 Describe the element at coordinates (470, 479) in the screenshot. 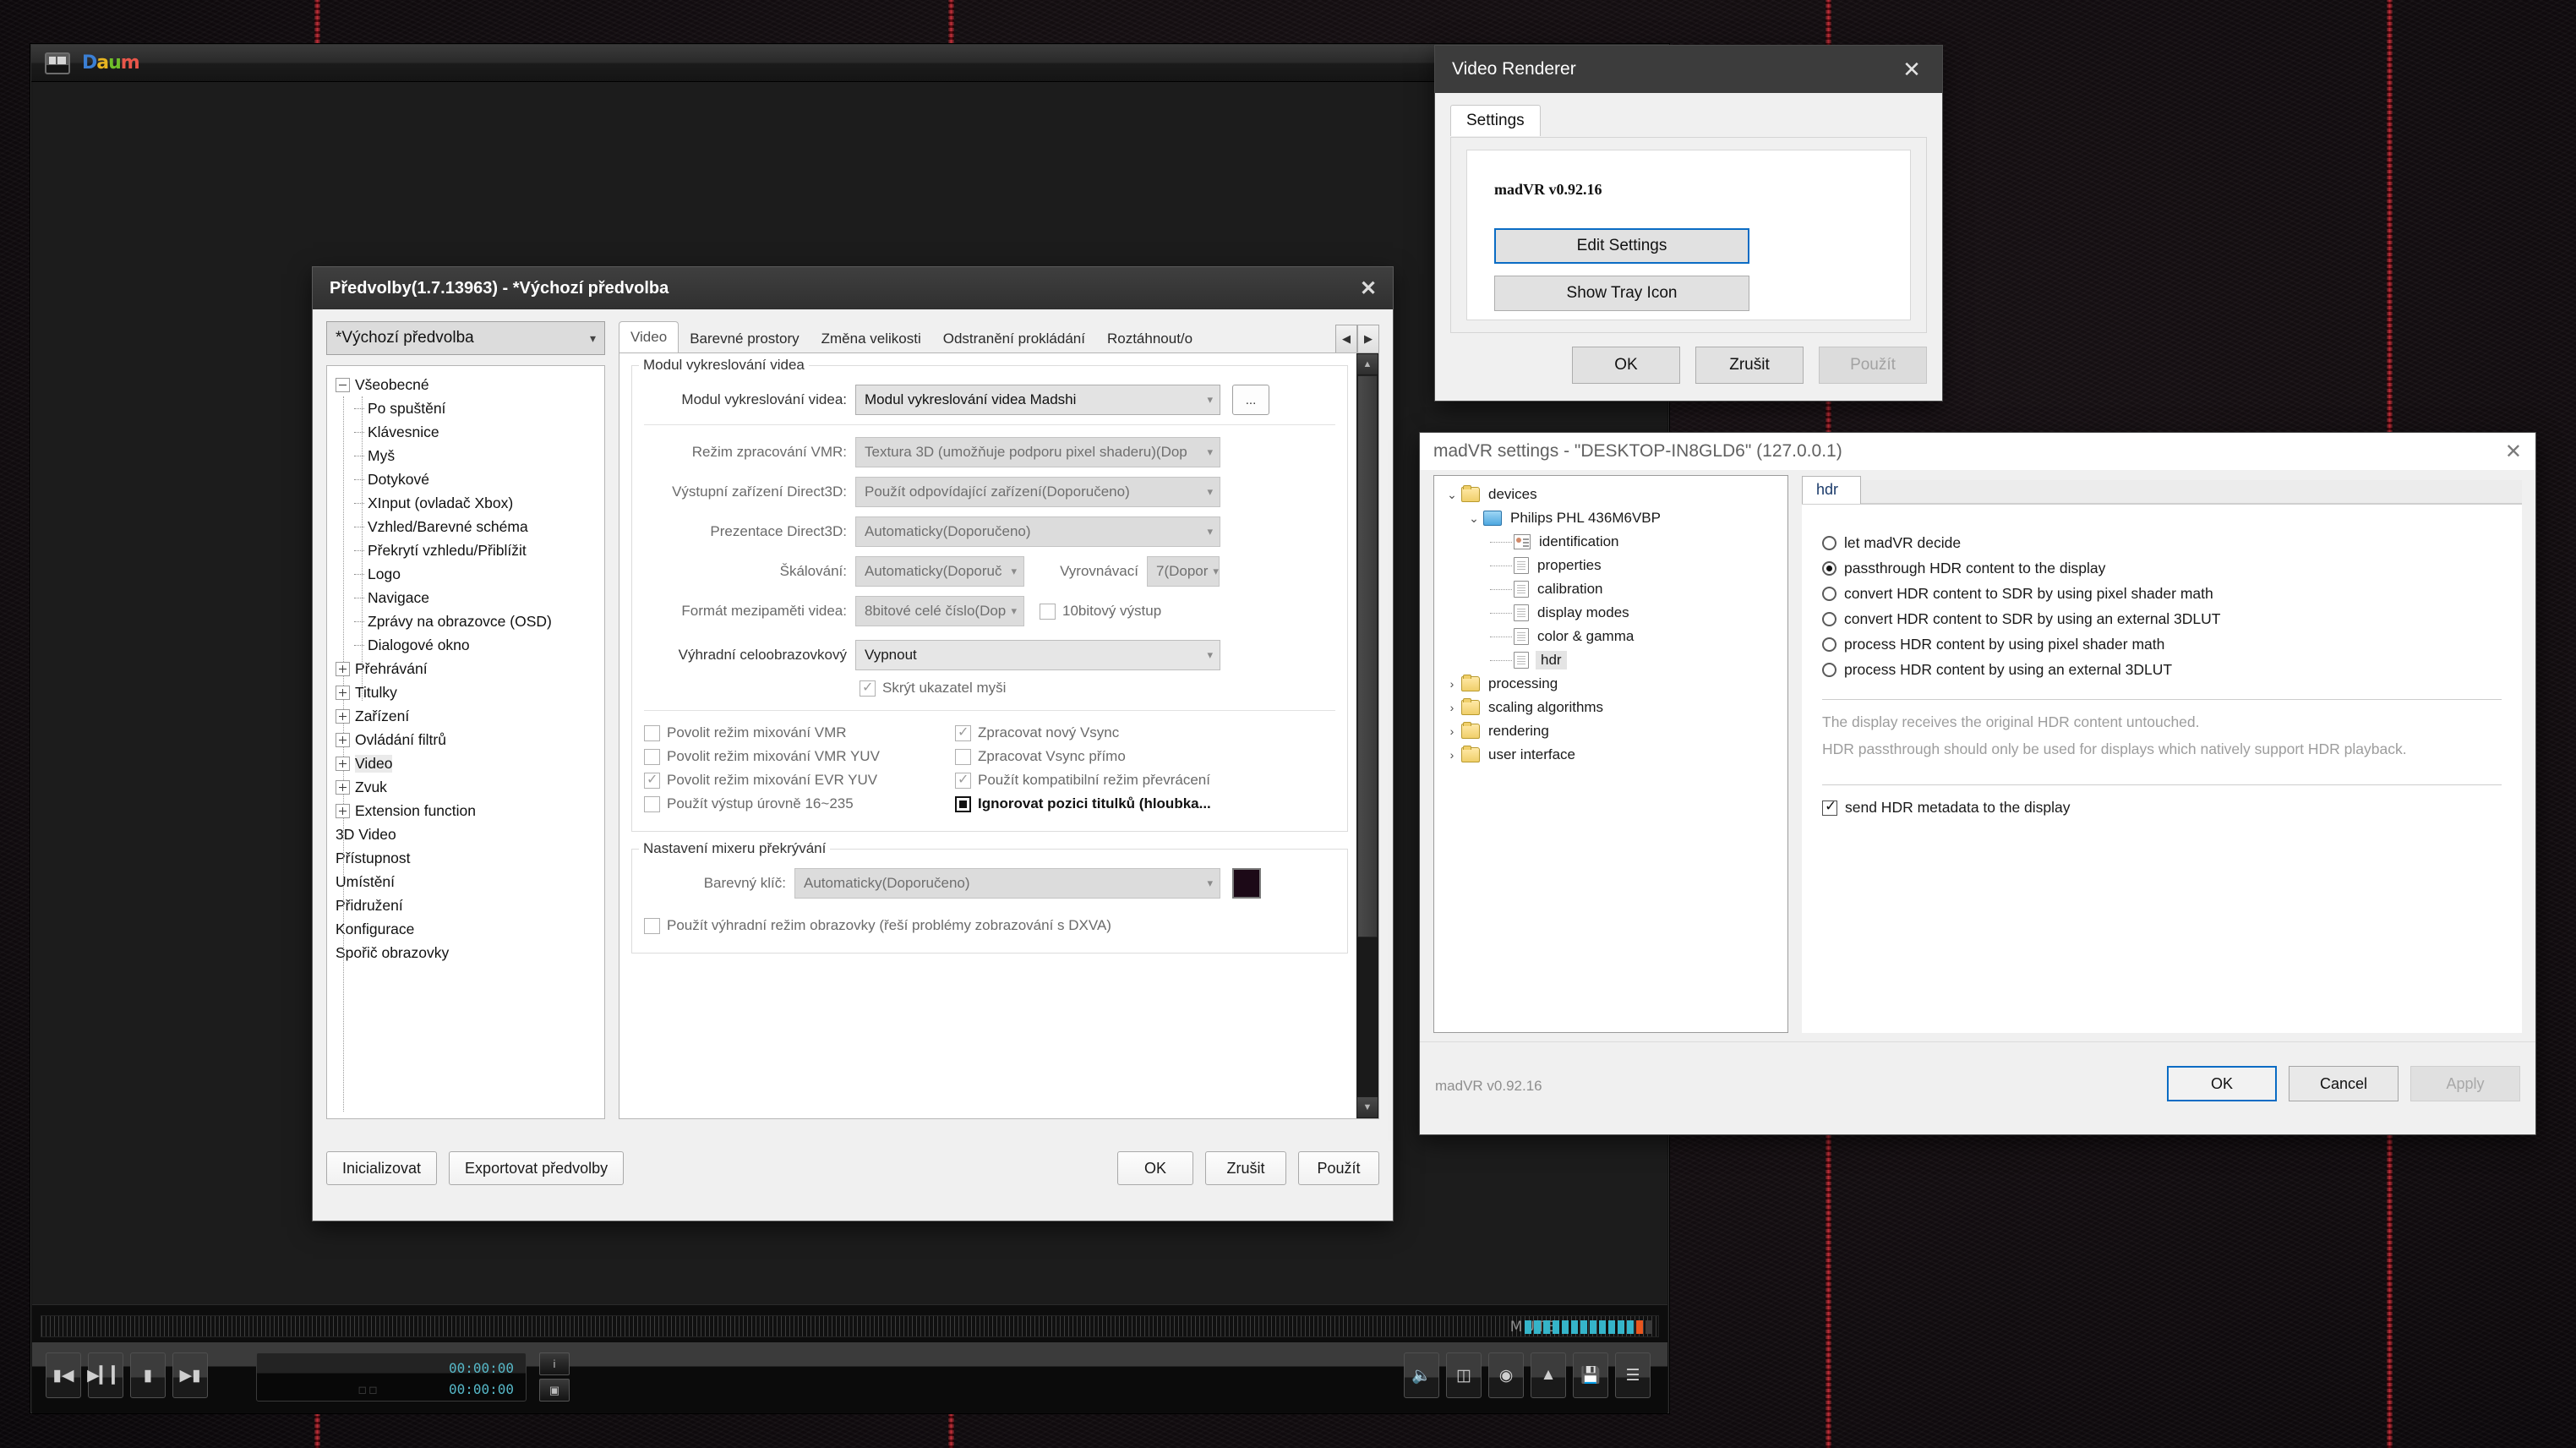

I see `tree-item-dotykov: Dotykové` at that location.